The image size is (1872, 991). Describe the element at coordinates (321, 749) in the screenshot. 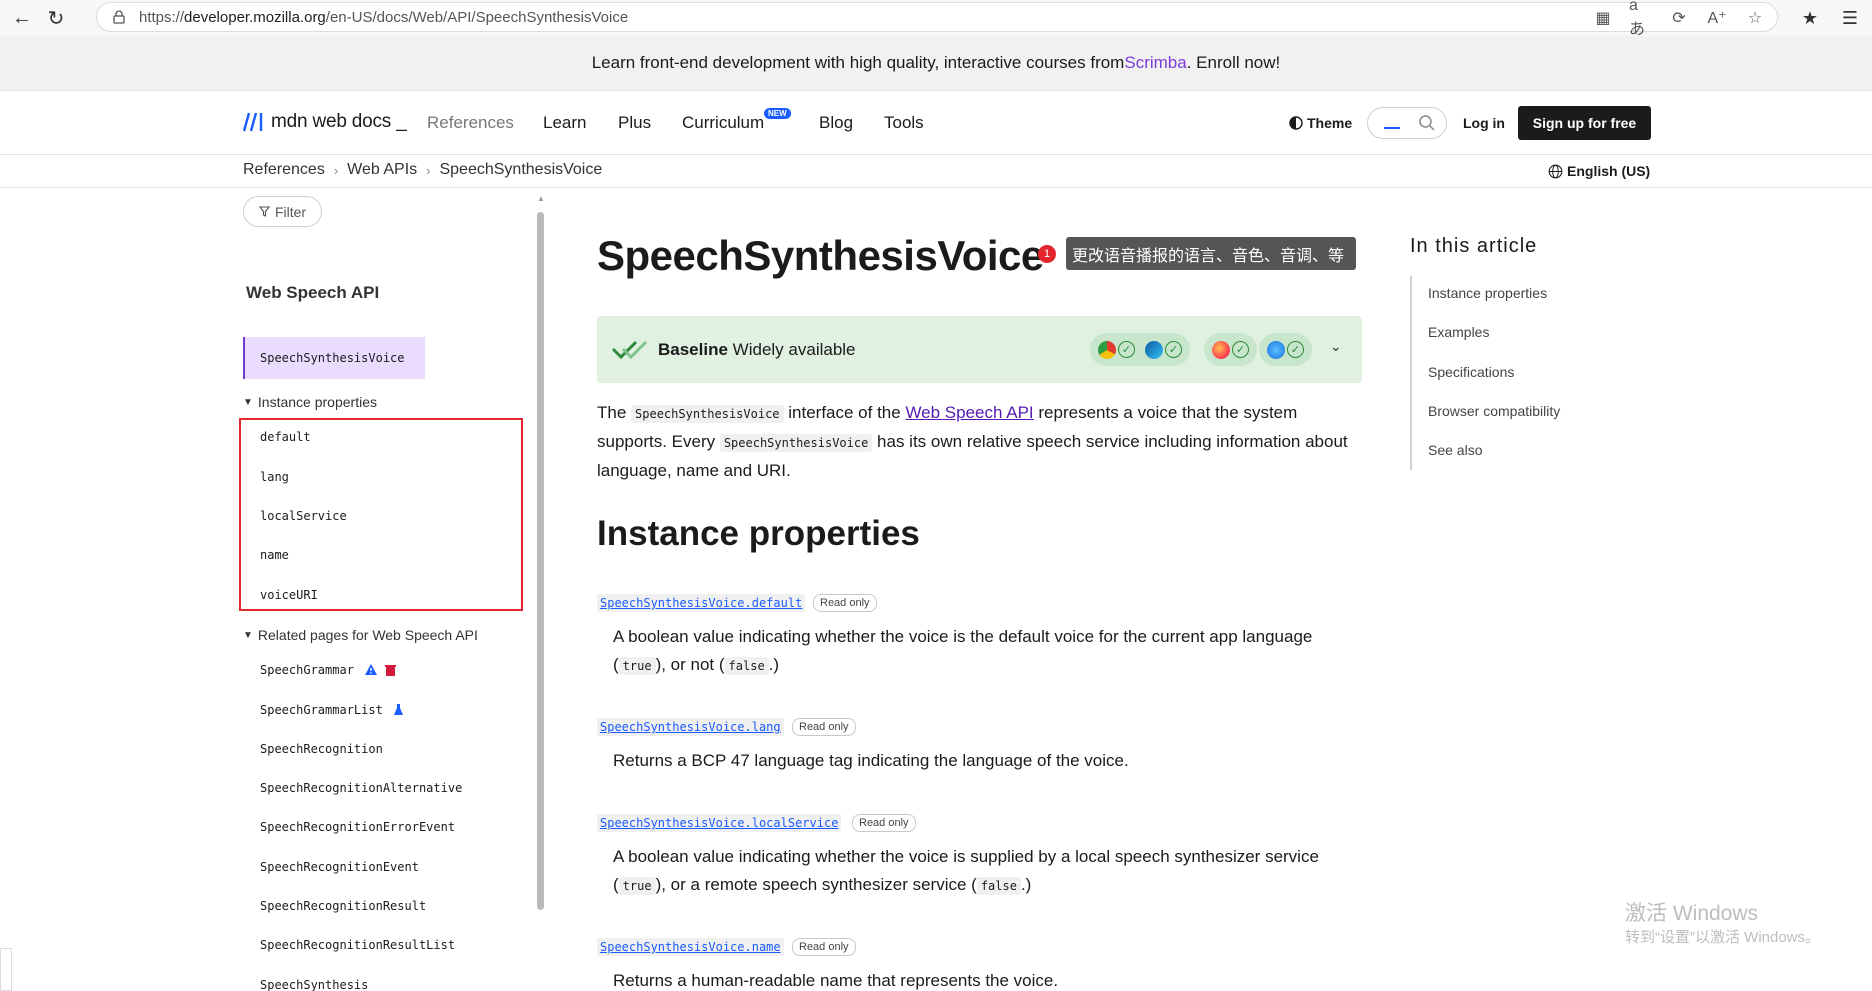

I see `sidebar-item-speechrecognition: SpeechRecognition` at that location.